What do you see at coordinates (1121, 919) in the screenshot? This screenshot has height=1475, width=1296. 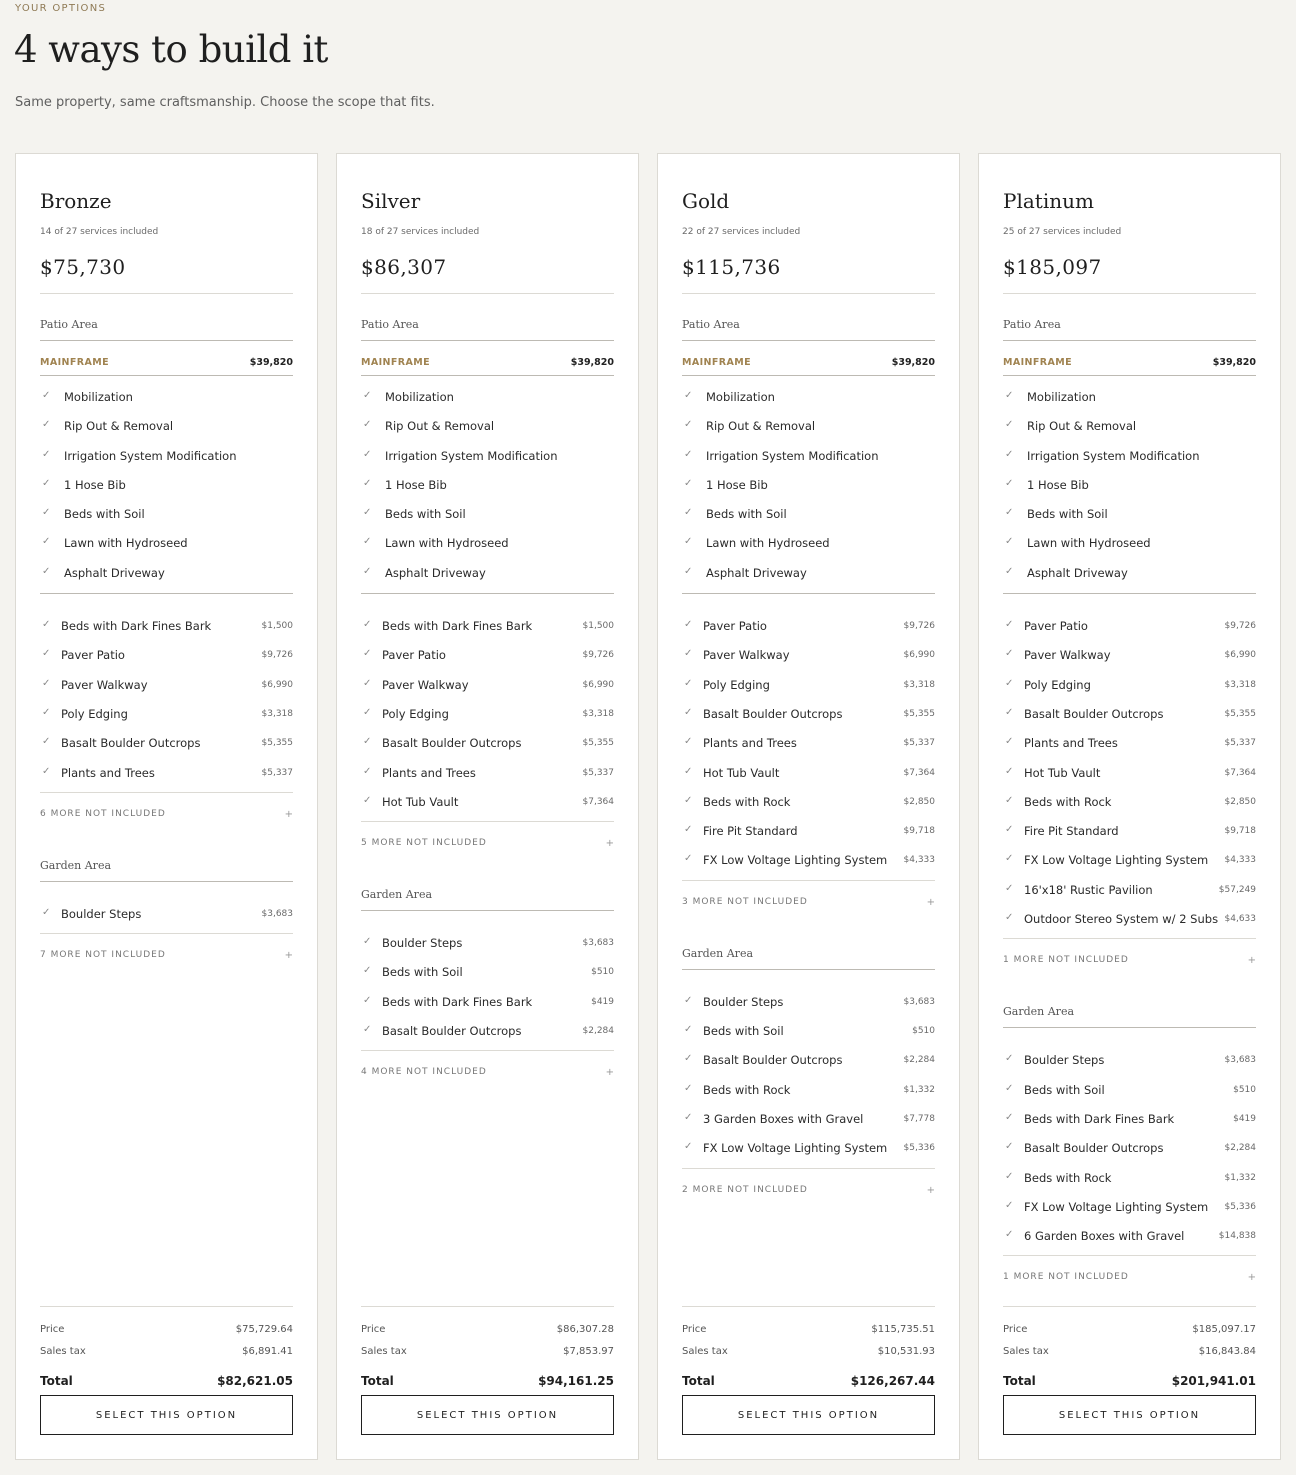 I see `item-name: Outdoor Stereo System w/ 2 Subs` at bounding box center [1121, 919].